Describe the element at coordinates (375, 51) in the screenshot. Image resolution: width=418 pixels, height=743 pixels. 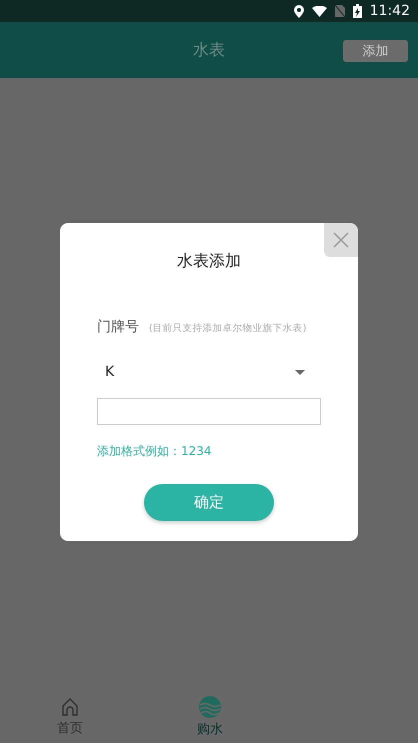
I see `add-button: 添加` at that location.